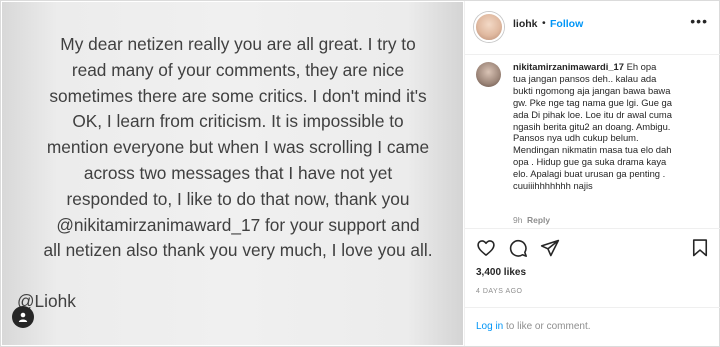 The width and height of the screenshot is (720, 347). What do you see at coordinates (592, 114) in the screenshot?
I see `comment-line: ada Di pihak loe. Loe itu dr awal cuma` at bounding box center [592, 114].